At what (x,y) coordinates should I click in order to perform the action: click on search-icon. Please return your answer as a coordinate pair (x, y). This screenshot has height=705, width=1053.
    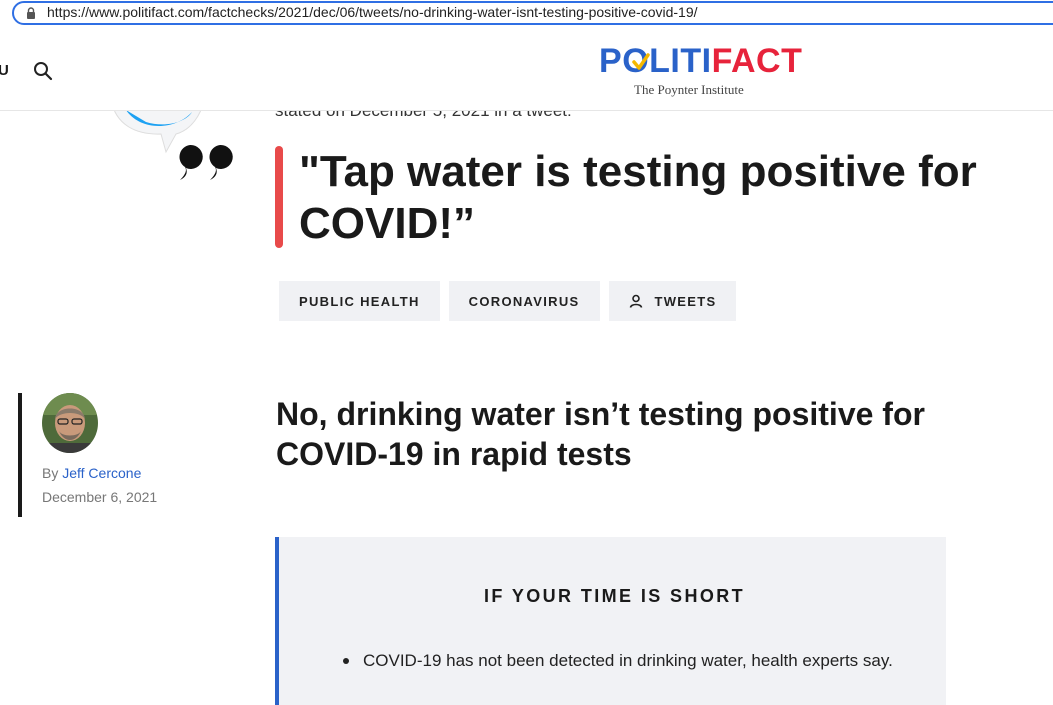
    Looking at the image, I should click on (43, 71).